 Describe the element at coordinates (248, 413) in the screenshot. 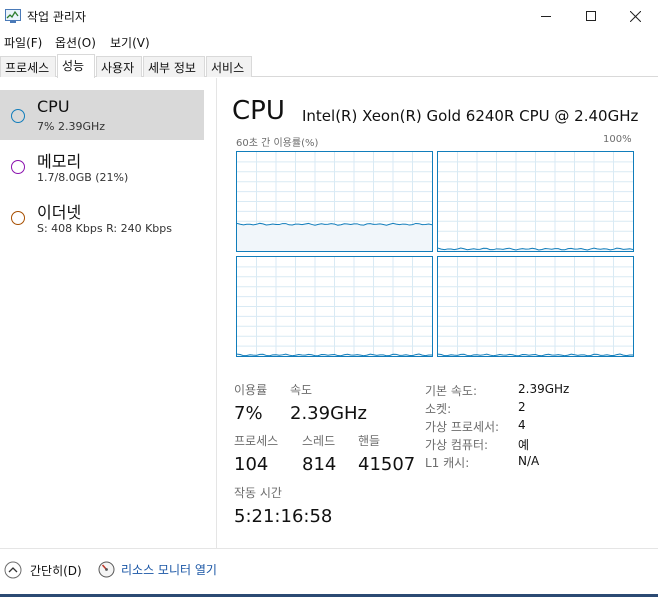

I see `utilization-value: 7%` at that location.